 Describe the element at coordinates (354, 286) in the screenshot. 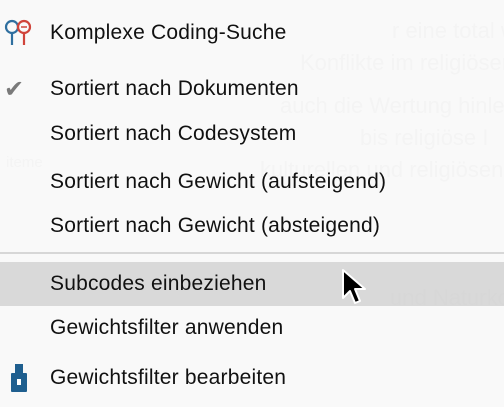

I see `mouse-pointer-icon` at that location.